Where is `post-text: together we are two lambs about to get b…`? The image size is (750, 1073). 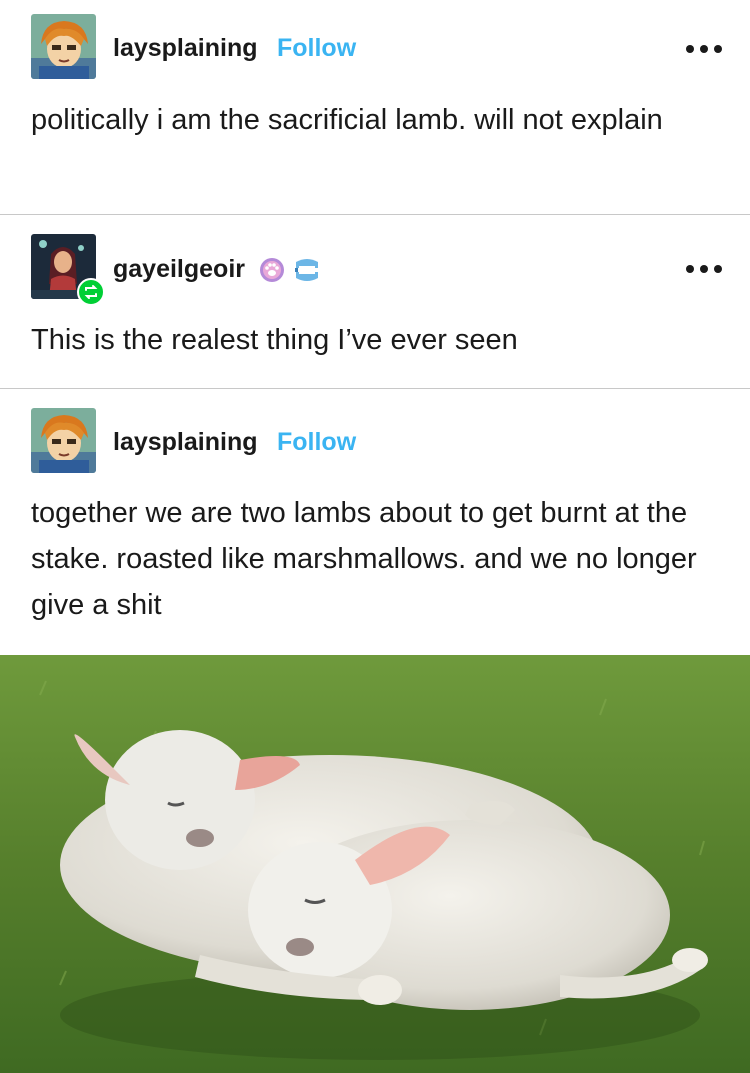 post-text: together we are two lambs about to get b… is located at coordinates (364, 559).